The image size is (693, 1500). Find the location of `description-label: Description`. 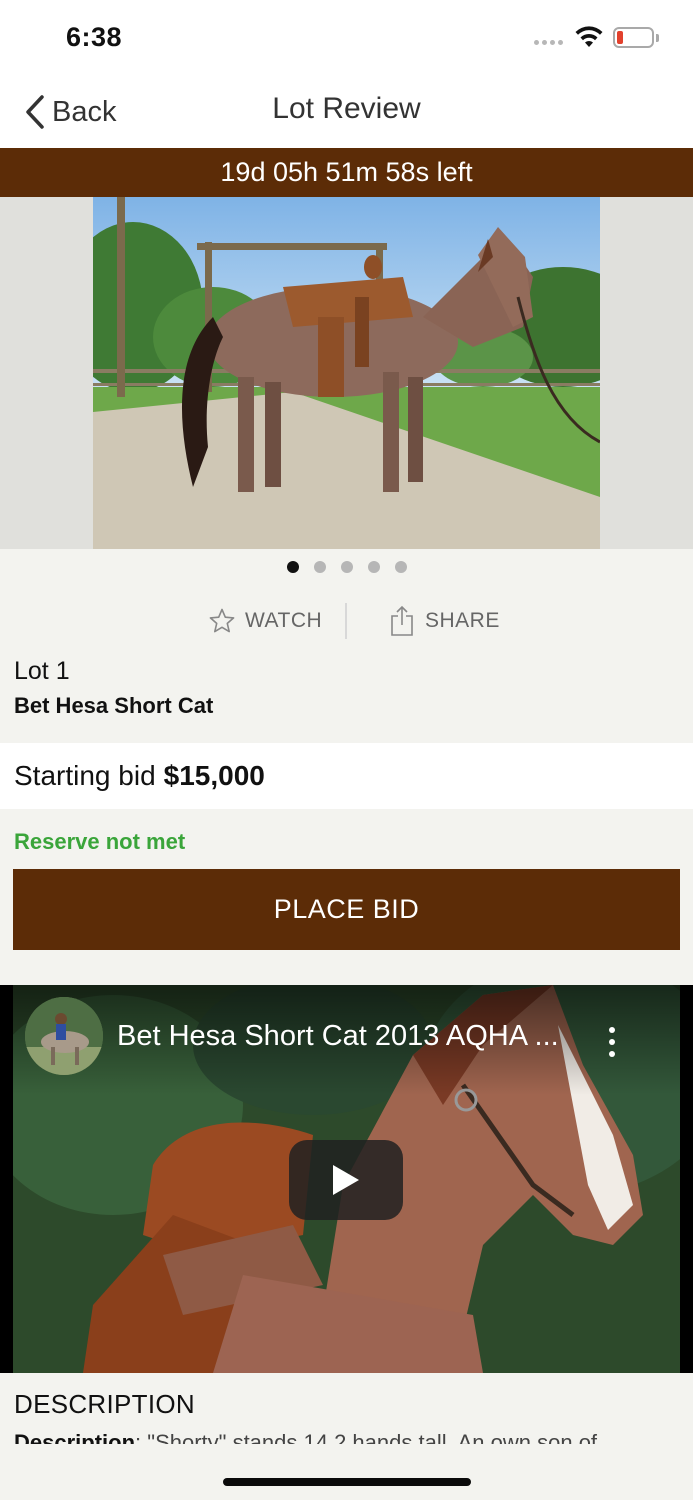

description-label: Description is located at coordinates (75, 1437).